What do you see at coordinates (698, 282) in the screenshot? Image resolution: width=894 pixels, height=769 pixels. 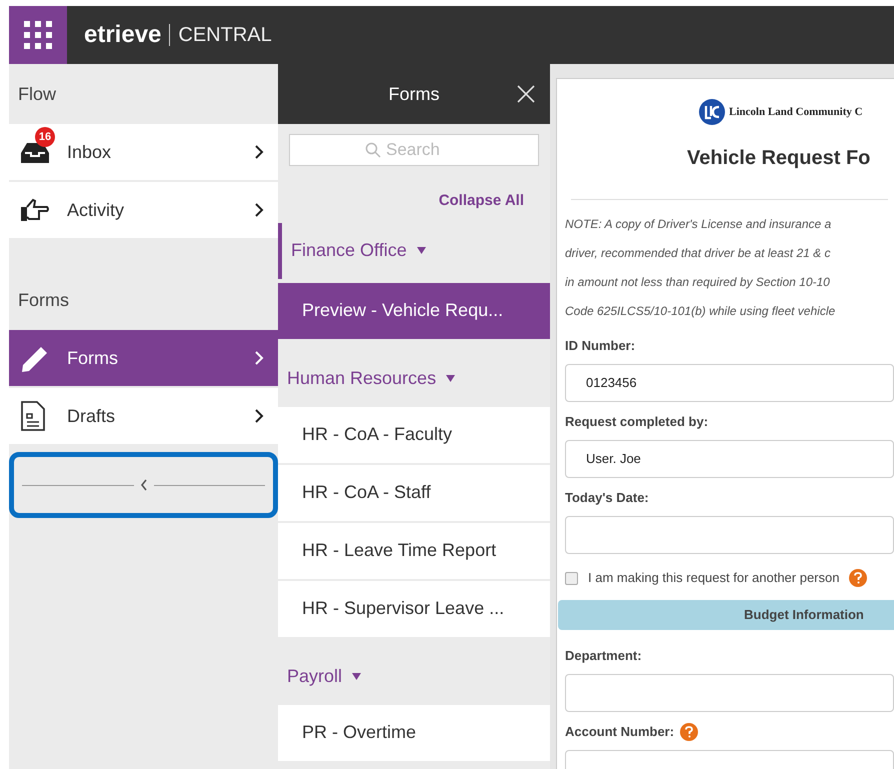 I see `note-text: in amount not less than required by Section 10-10` at bounding box center [698, 282].